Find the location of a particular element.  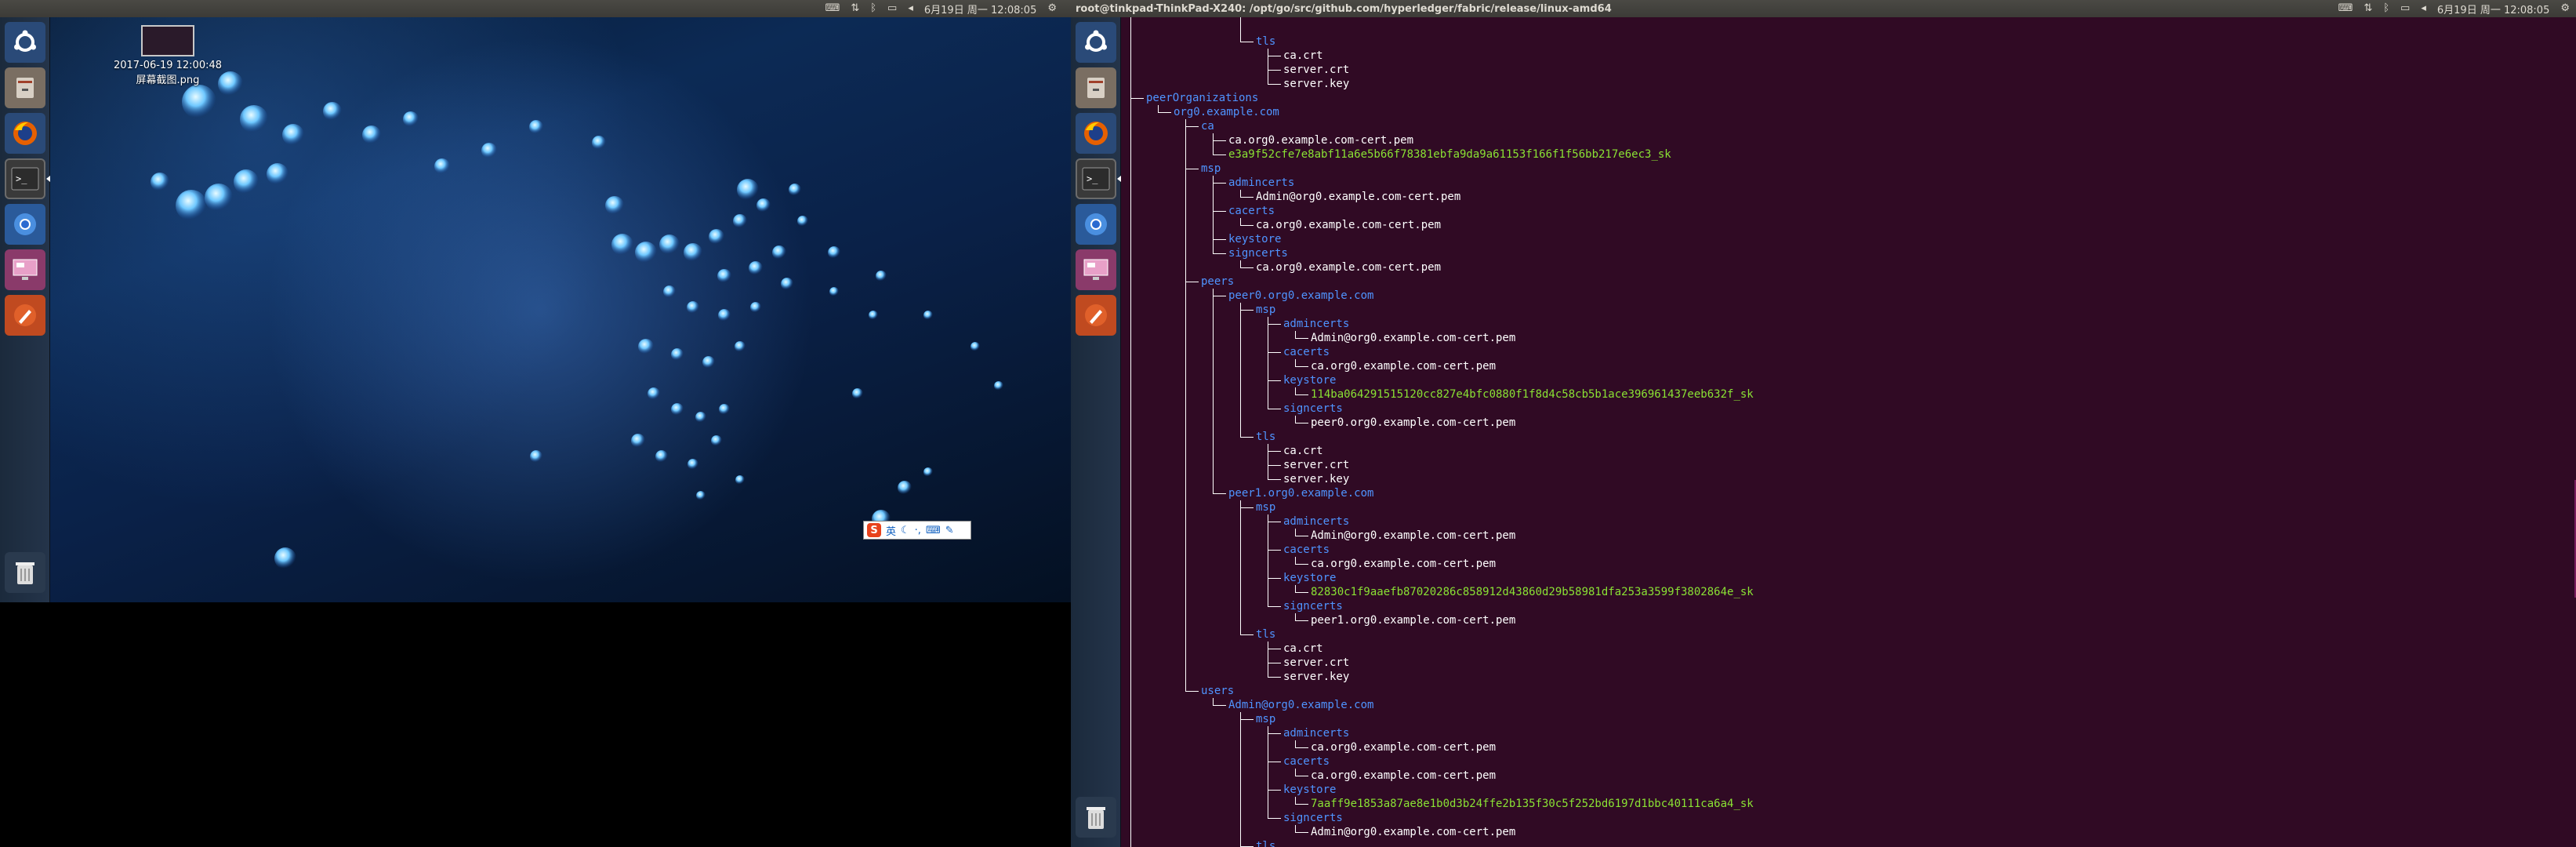

desktop-file-label-2: 屏幕截图.png is located at coordinates (168, 80).